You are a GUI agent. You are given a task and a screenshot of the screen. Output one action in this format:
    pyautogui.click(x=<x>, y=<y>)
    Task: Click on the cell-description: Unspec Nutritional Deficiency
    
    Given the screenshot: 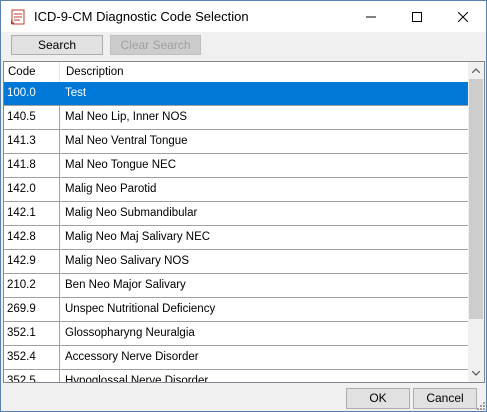 What is the action you would take?
    pyautogui.click(x=140, y=309)
    